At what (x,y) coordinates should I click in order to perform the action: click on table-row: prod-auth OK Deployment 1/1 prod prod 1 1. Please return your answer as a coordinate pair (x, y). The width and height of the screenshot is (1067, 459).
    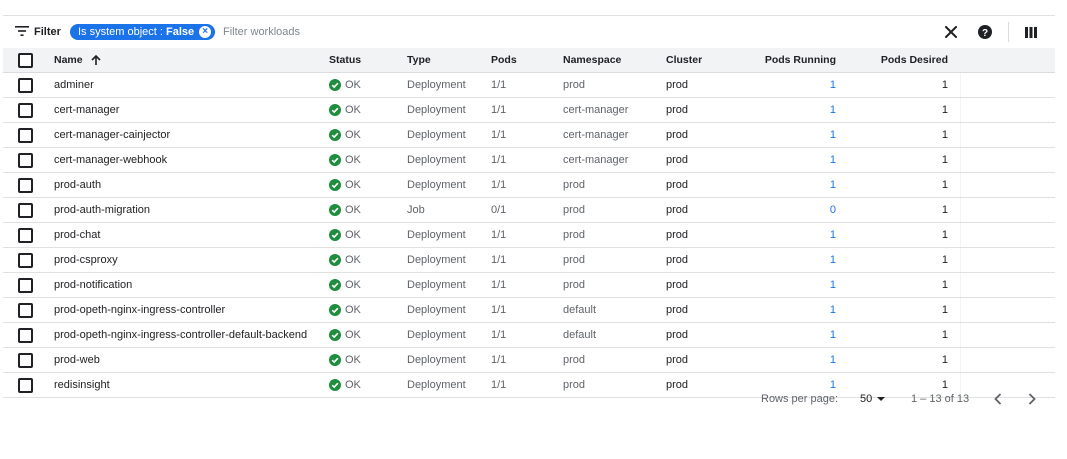
    Looking at the image, I should click on (529, 185).